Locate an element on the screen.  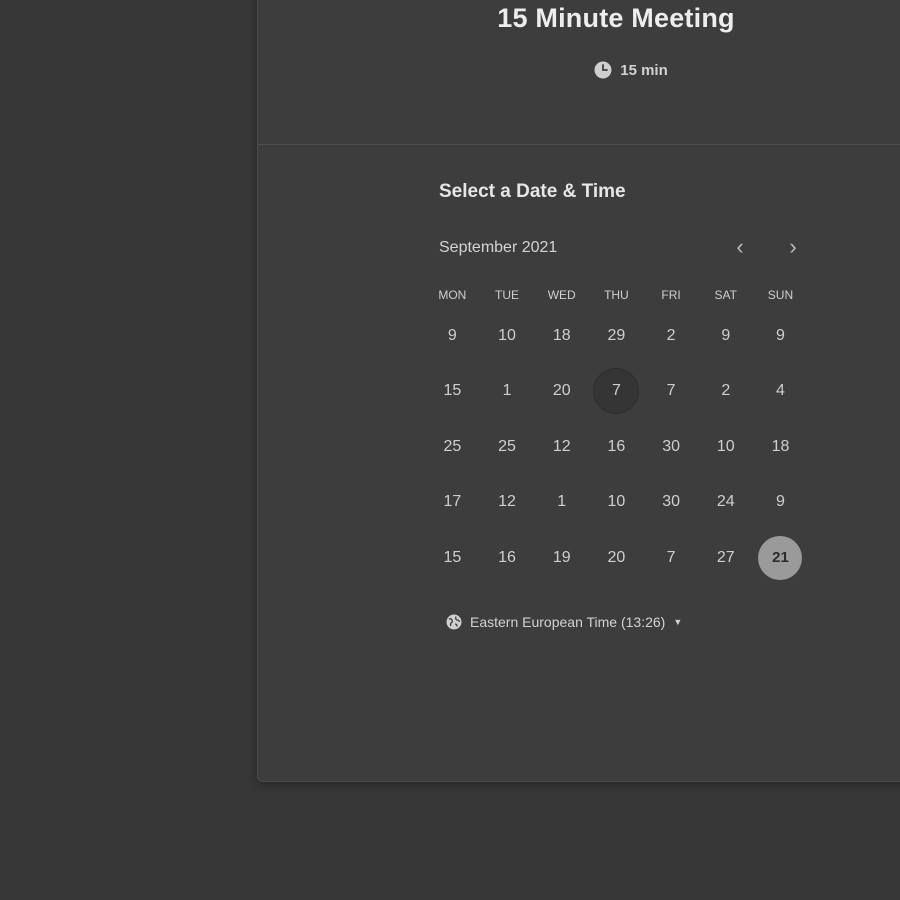
caret-down-icon: ▼ is located at coordinates (678, 622).